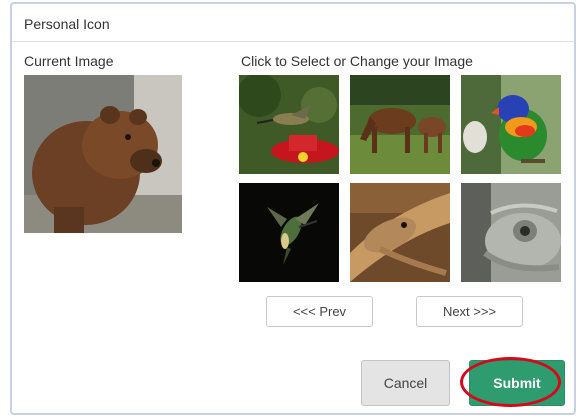  I want to click on current-image-bear, so click(103, 154).